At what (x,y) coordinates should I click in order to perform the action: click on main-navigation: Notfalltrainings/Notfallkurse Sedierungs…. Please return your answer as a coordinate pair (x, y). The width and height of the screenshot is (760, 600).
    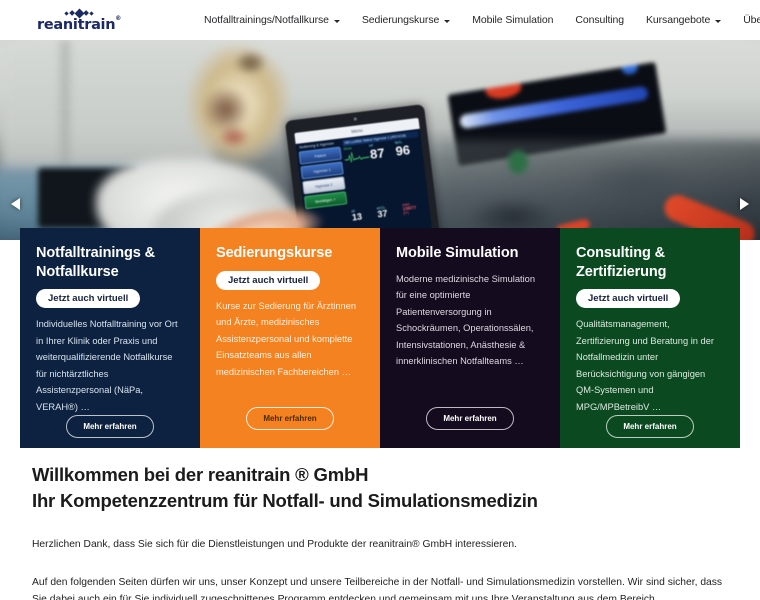
    Looking at the image, I should click on (476, 20).